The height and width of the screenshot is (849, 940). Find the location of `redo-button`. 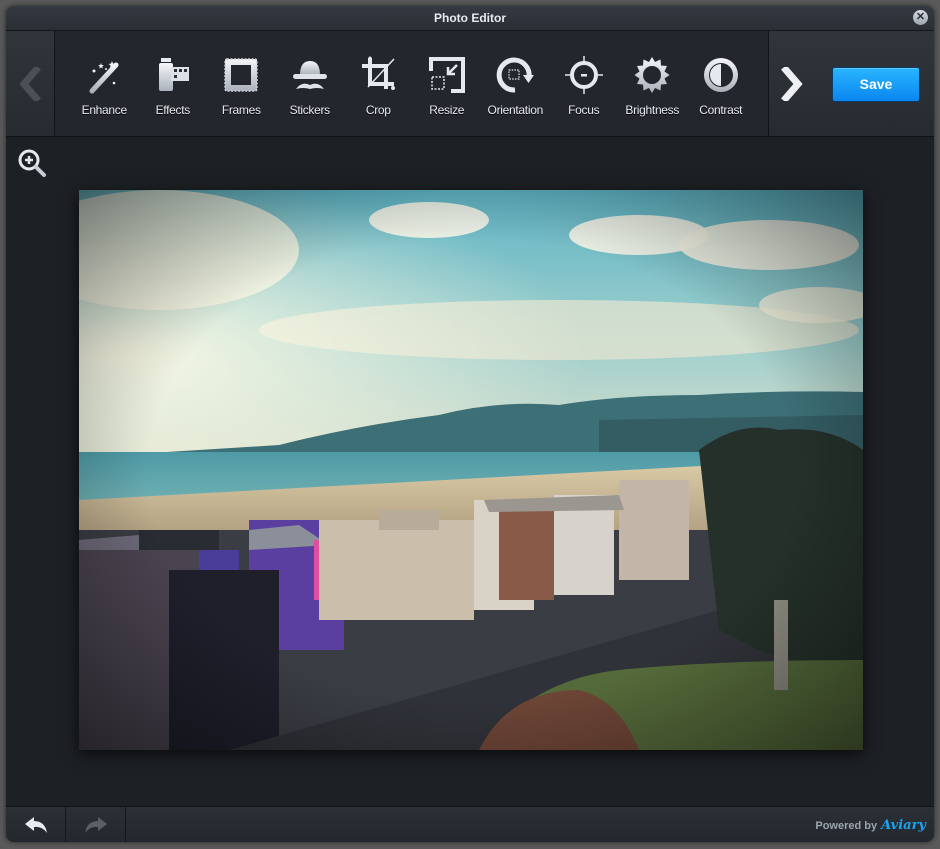

redo-button is located at coordinates (96, 824).